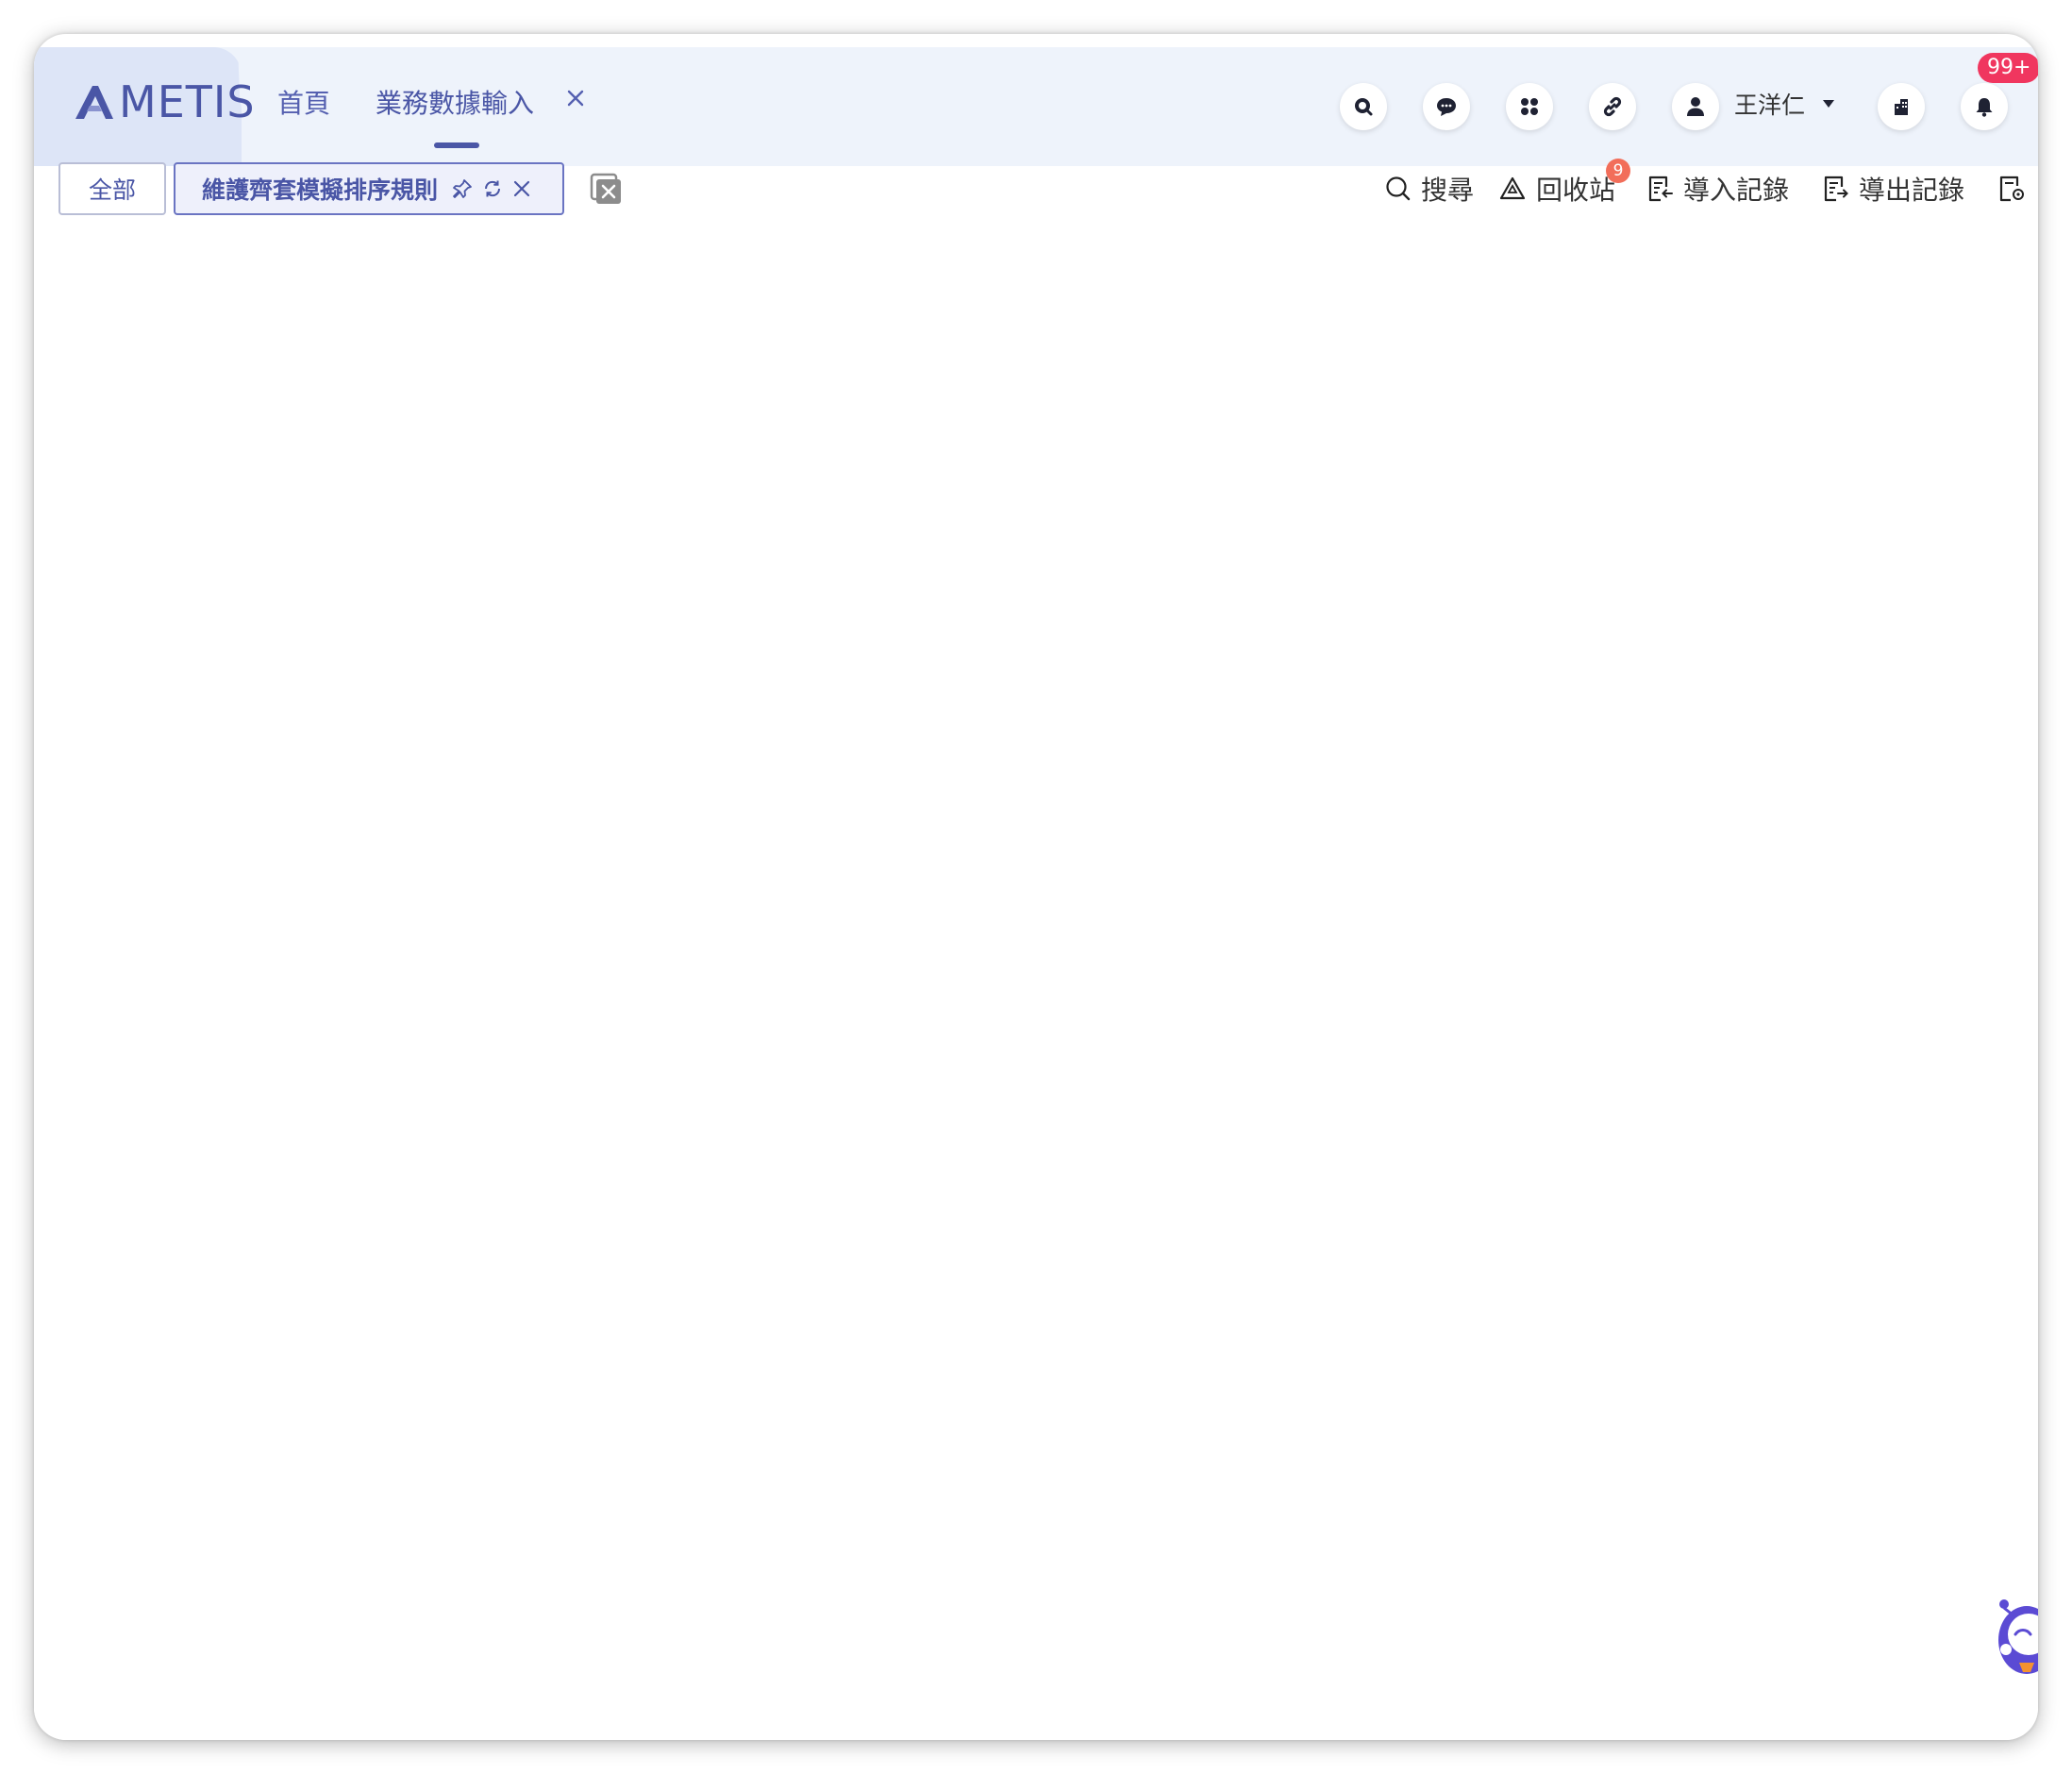 This screenshot has height=1774, width=2072. Describe the element at coordinates (2014, 1640) in the screenshot. I see `assistant-mascot-icon` at that location.